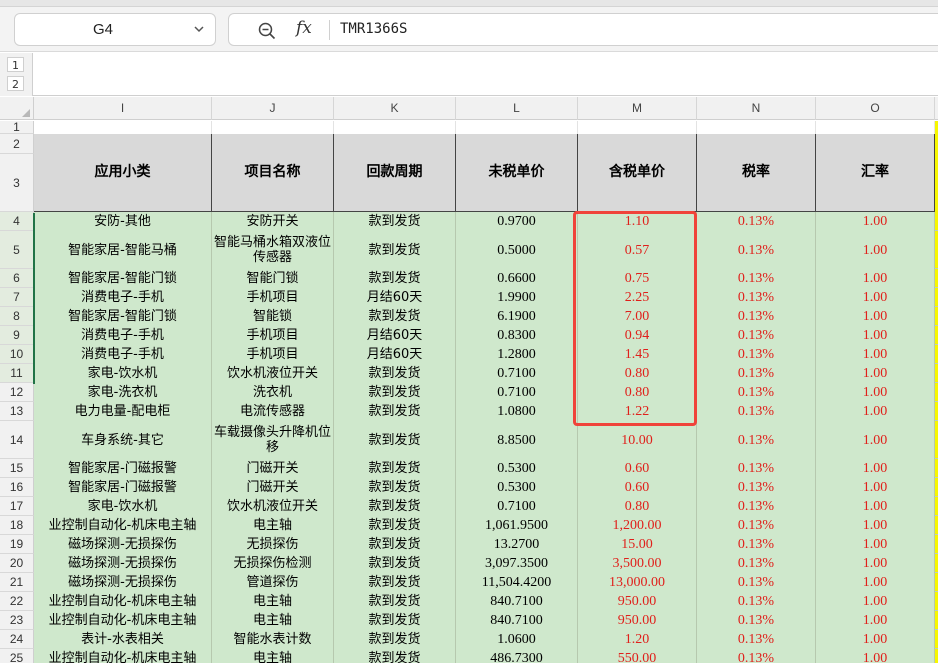 The width and height of the screenshot is (938, 663). What do you see at coordinates (17, 108) in the screenshot?
I see `select-all-corner` at bounding box center [17, 108].